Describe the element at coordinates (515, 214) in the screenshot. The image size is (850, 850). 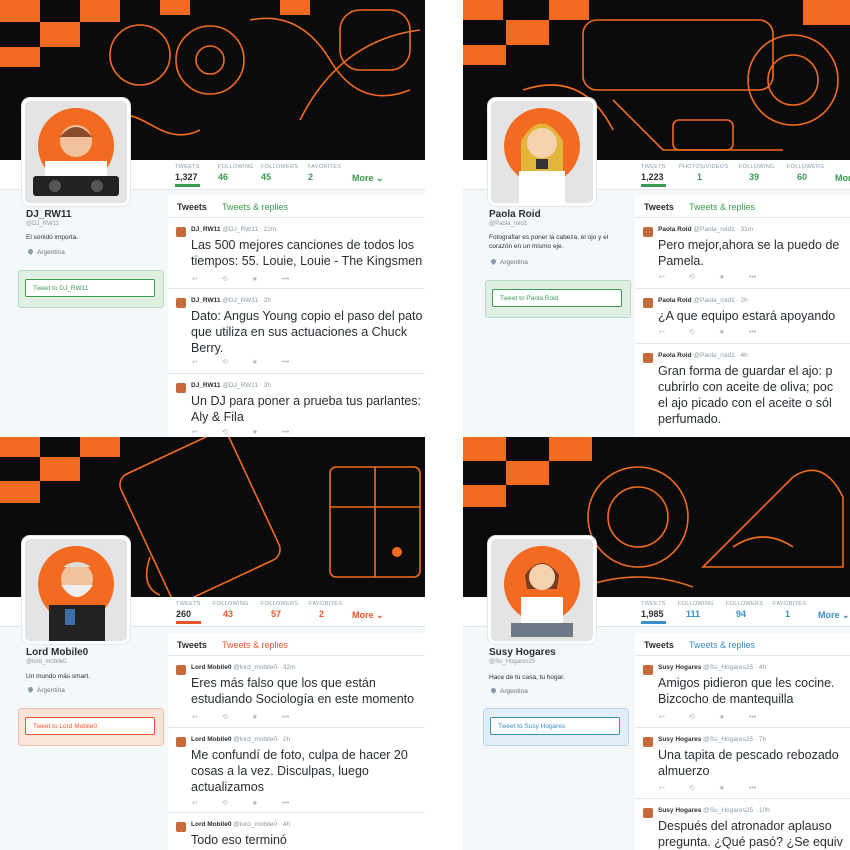
I see `profile-name: Paola Roid` at that location.